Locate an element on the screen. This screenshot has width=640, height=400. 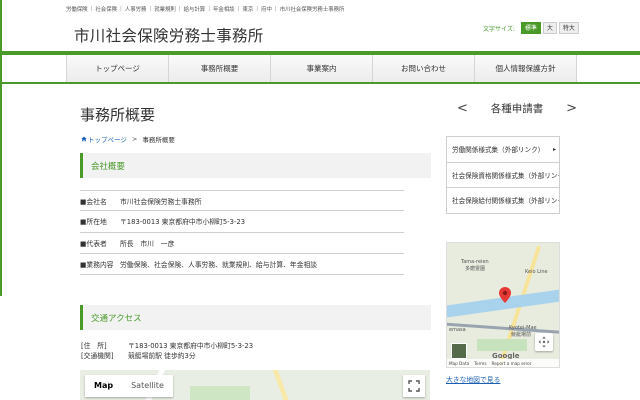
table-row: ■業務内容 労働保険、社会保険、人事労務、就業規則、給与計算、年金相談 is located at coordinates (242, 265).